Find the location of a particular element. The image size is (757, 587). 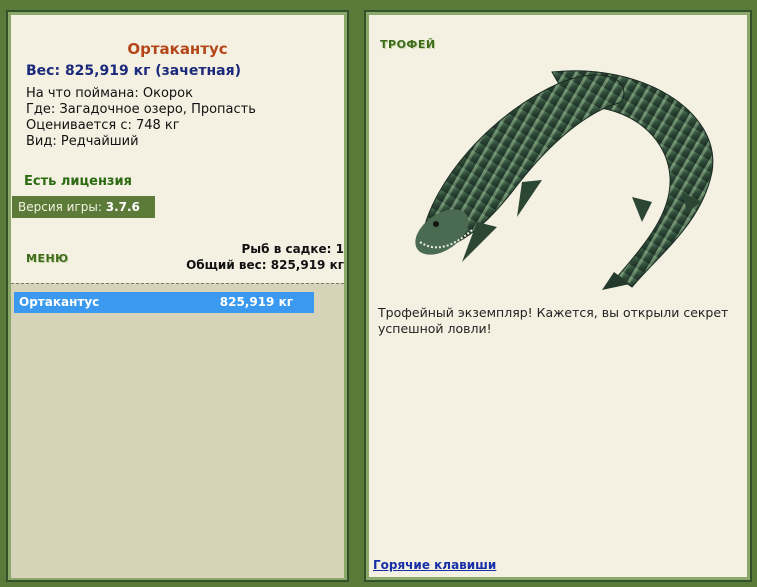

bait-info: На что поймана: Окорок is located at coordinates (109, 93).